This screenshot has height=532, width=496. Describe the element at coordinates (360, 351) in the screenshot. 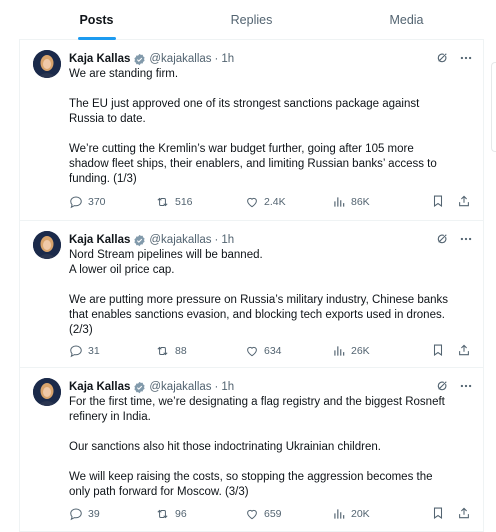

I see `views-count: 26K` at that location.